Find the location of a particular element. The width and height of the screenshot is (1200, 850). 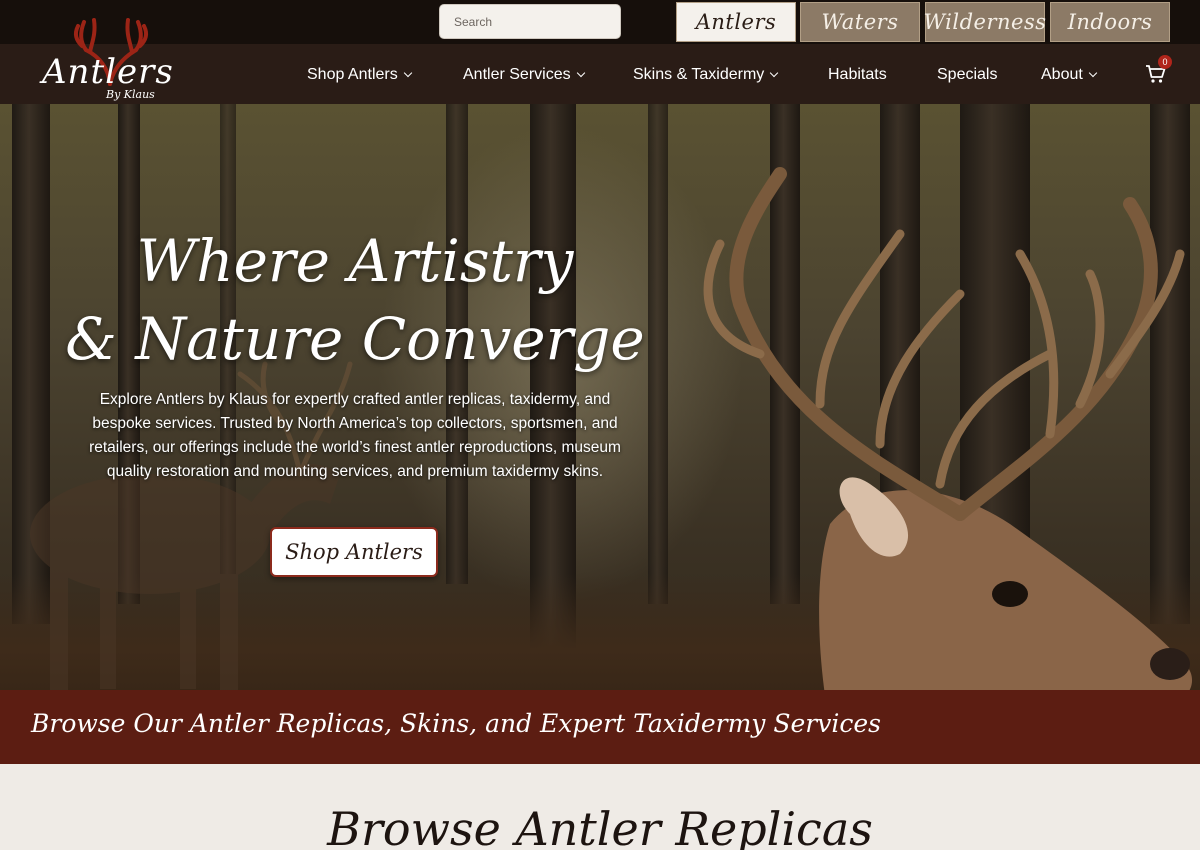

logo-title: Antlers is located at coordinates (108, 72).